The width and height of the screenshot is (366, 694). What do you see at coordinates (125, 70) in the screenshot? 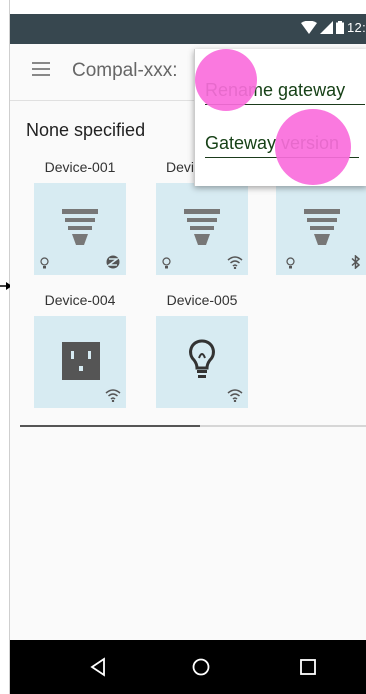
I see `app-title: Compal-xxx:` at bounding box center [125, 70].